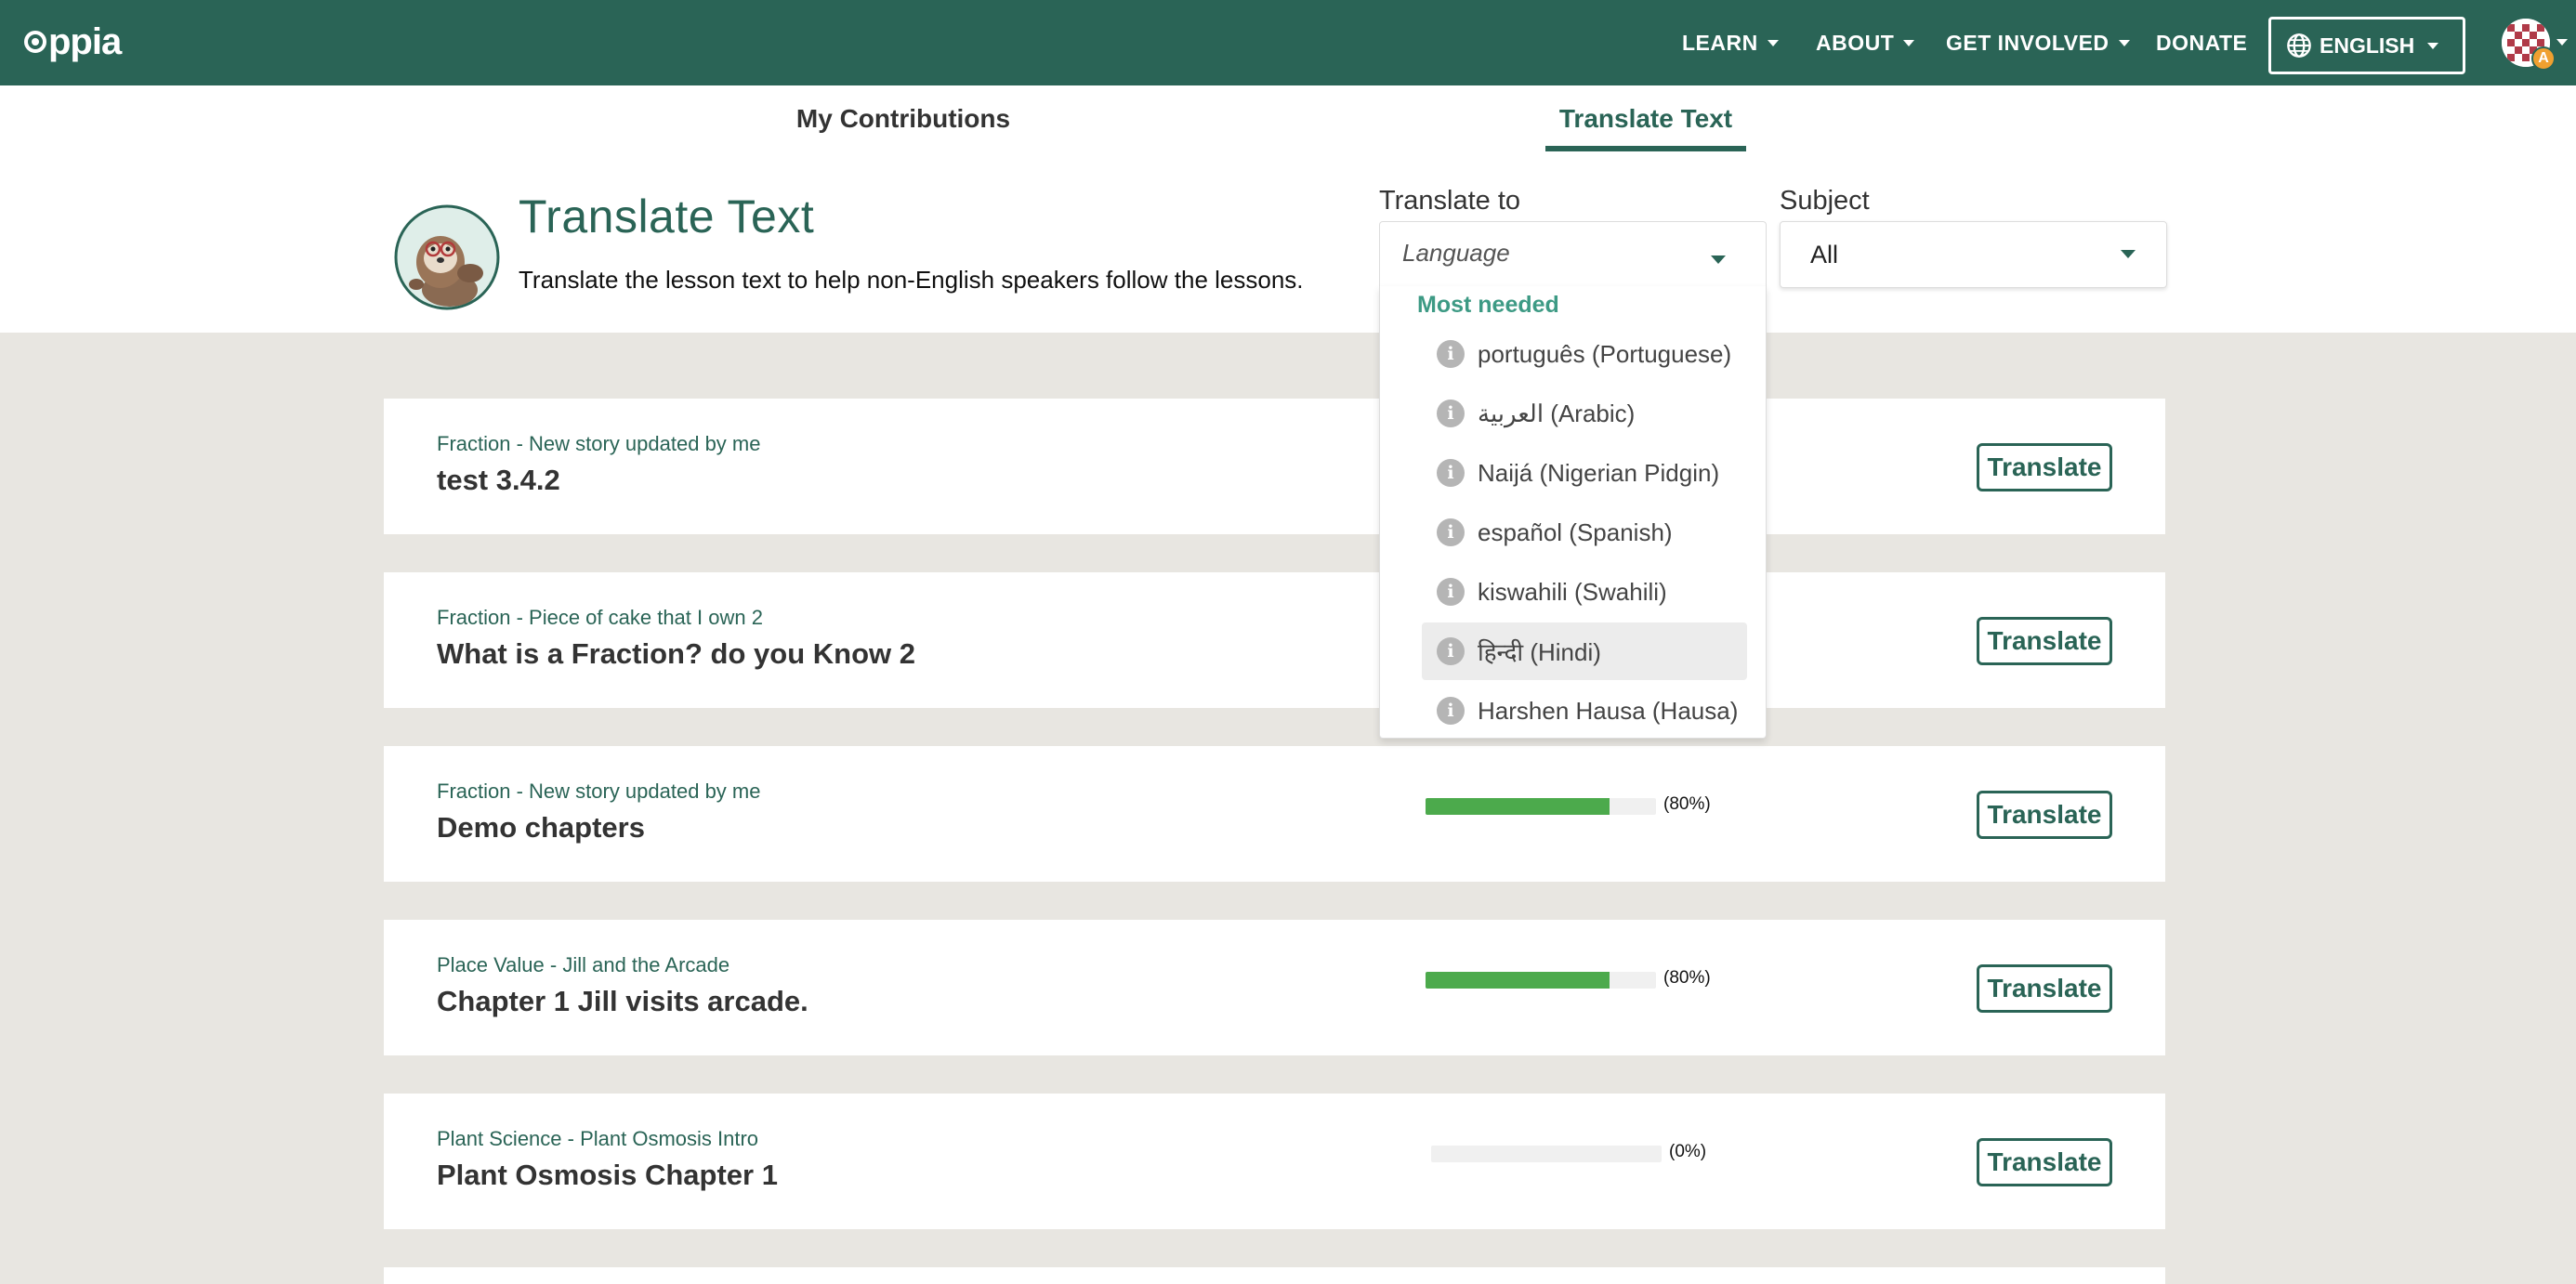 Image resolution: width=2576 pixels, height=1284 pixels. Describe the element at coordinates (541, 827) in the screenshot. I see `opportunity-chapter: Demo chapters` at that location.